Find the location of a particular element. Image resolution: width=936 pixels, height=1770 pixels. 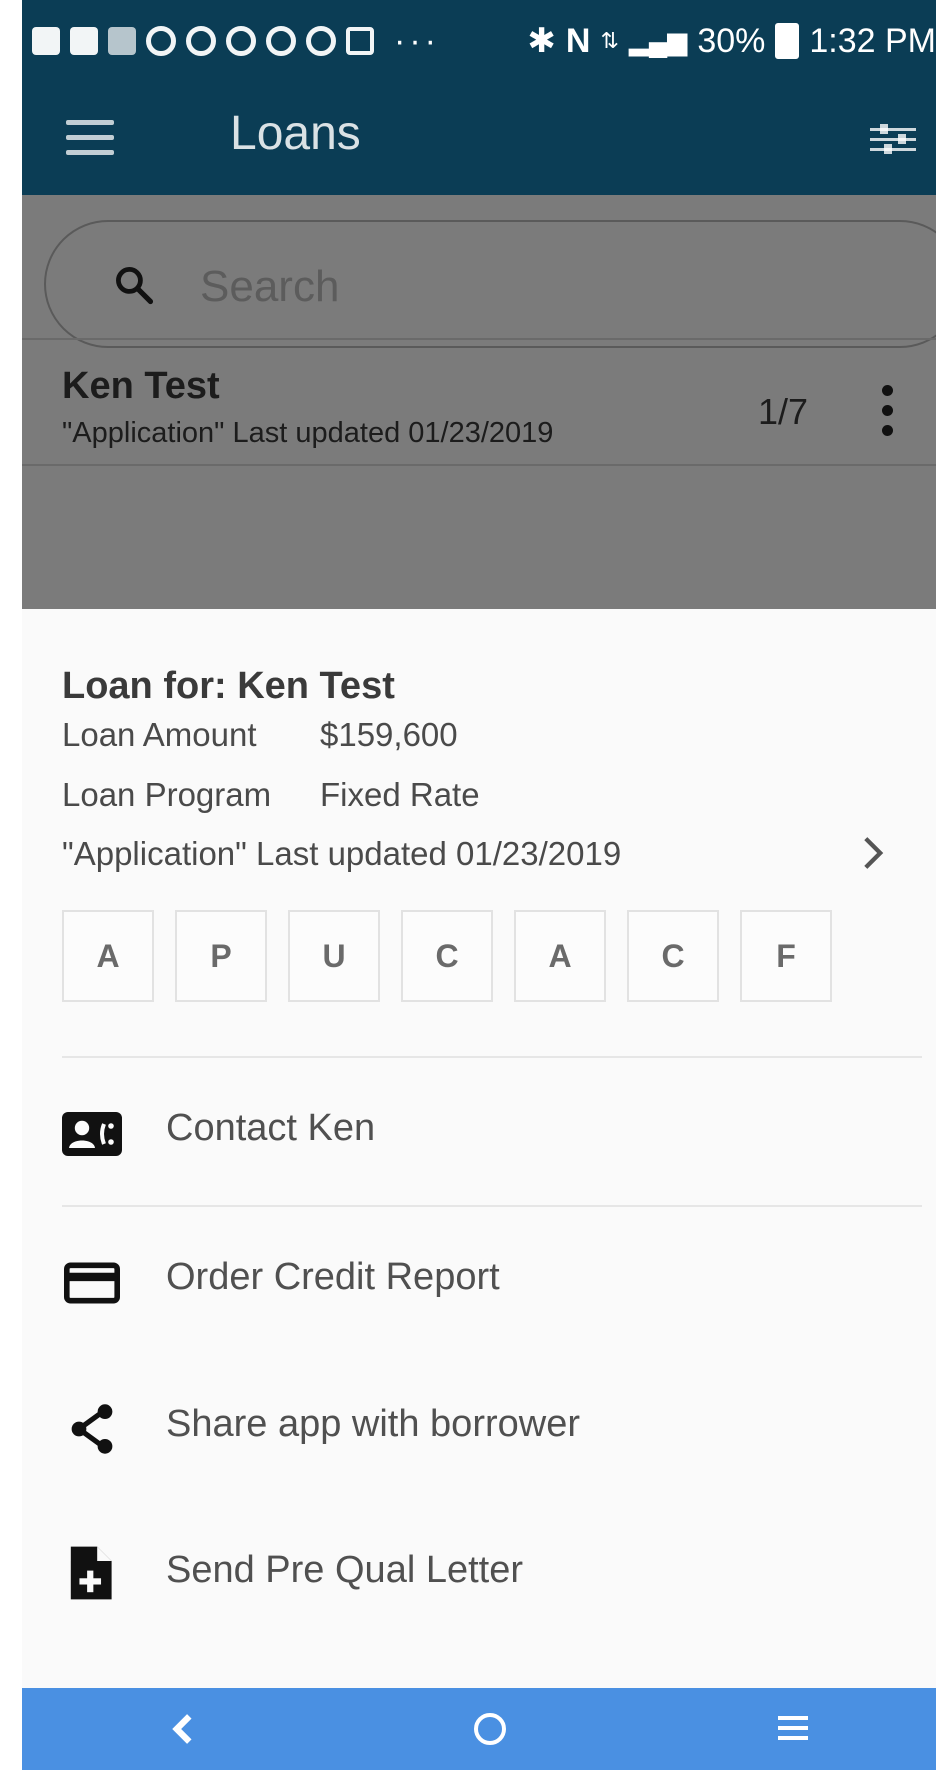

action-label: Send Pre Qual Letter is located at coordinates (344, 1570).